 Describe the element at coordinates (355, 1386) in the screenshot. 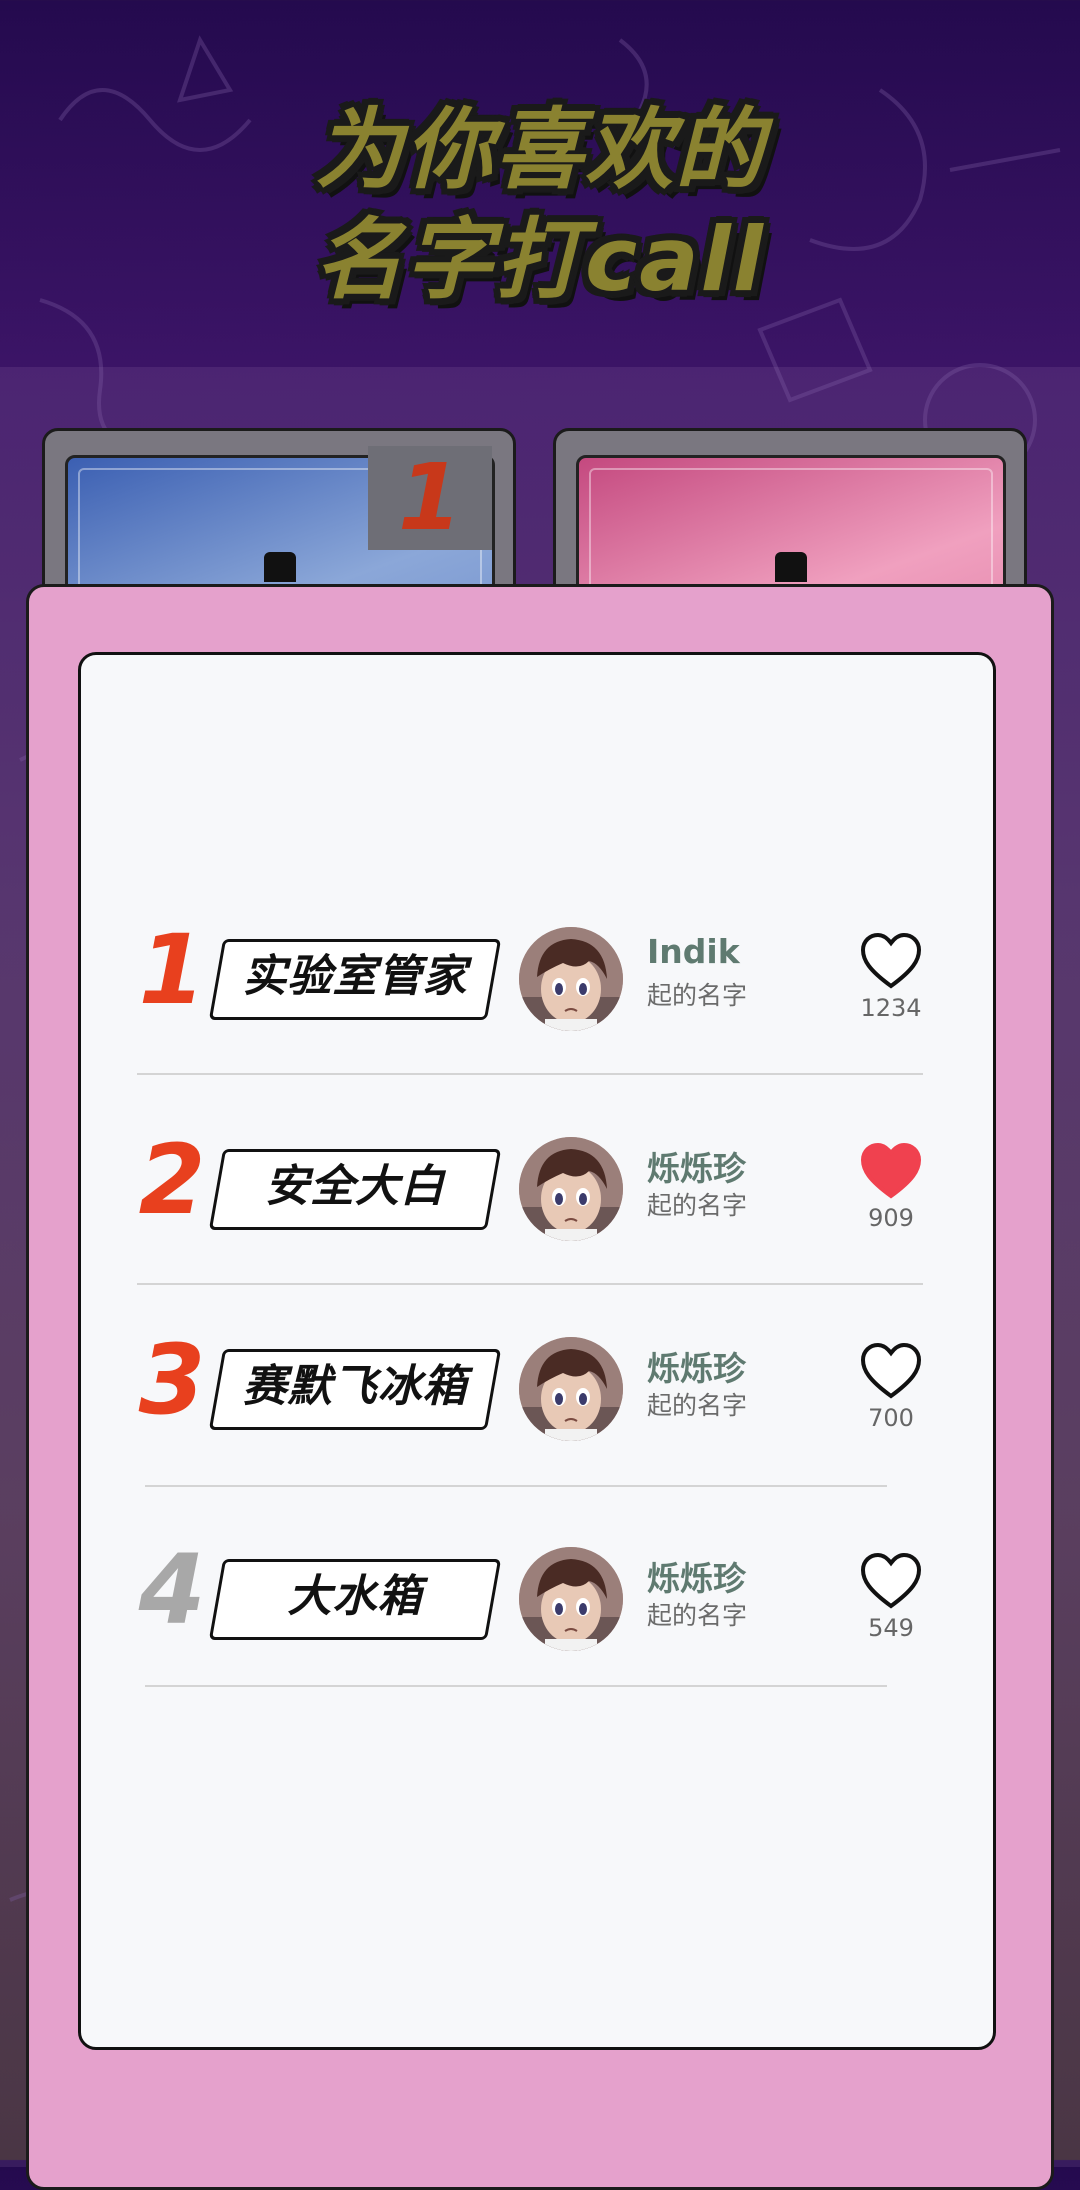

I see `name-label: 赛默飞冰箱` at that location.